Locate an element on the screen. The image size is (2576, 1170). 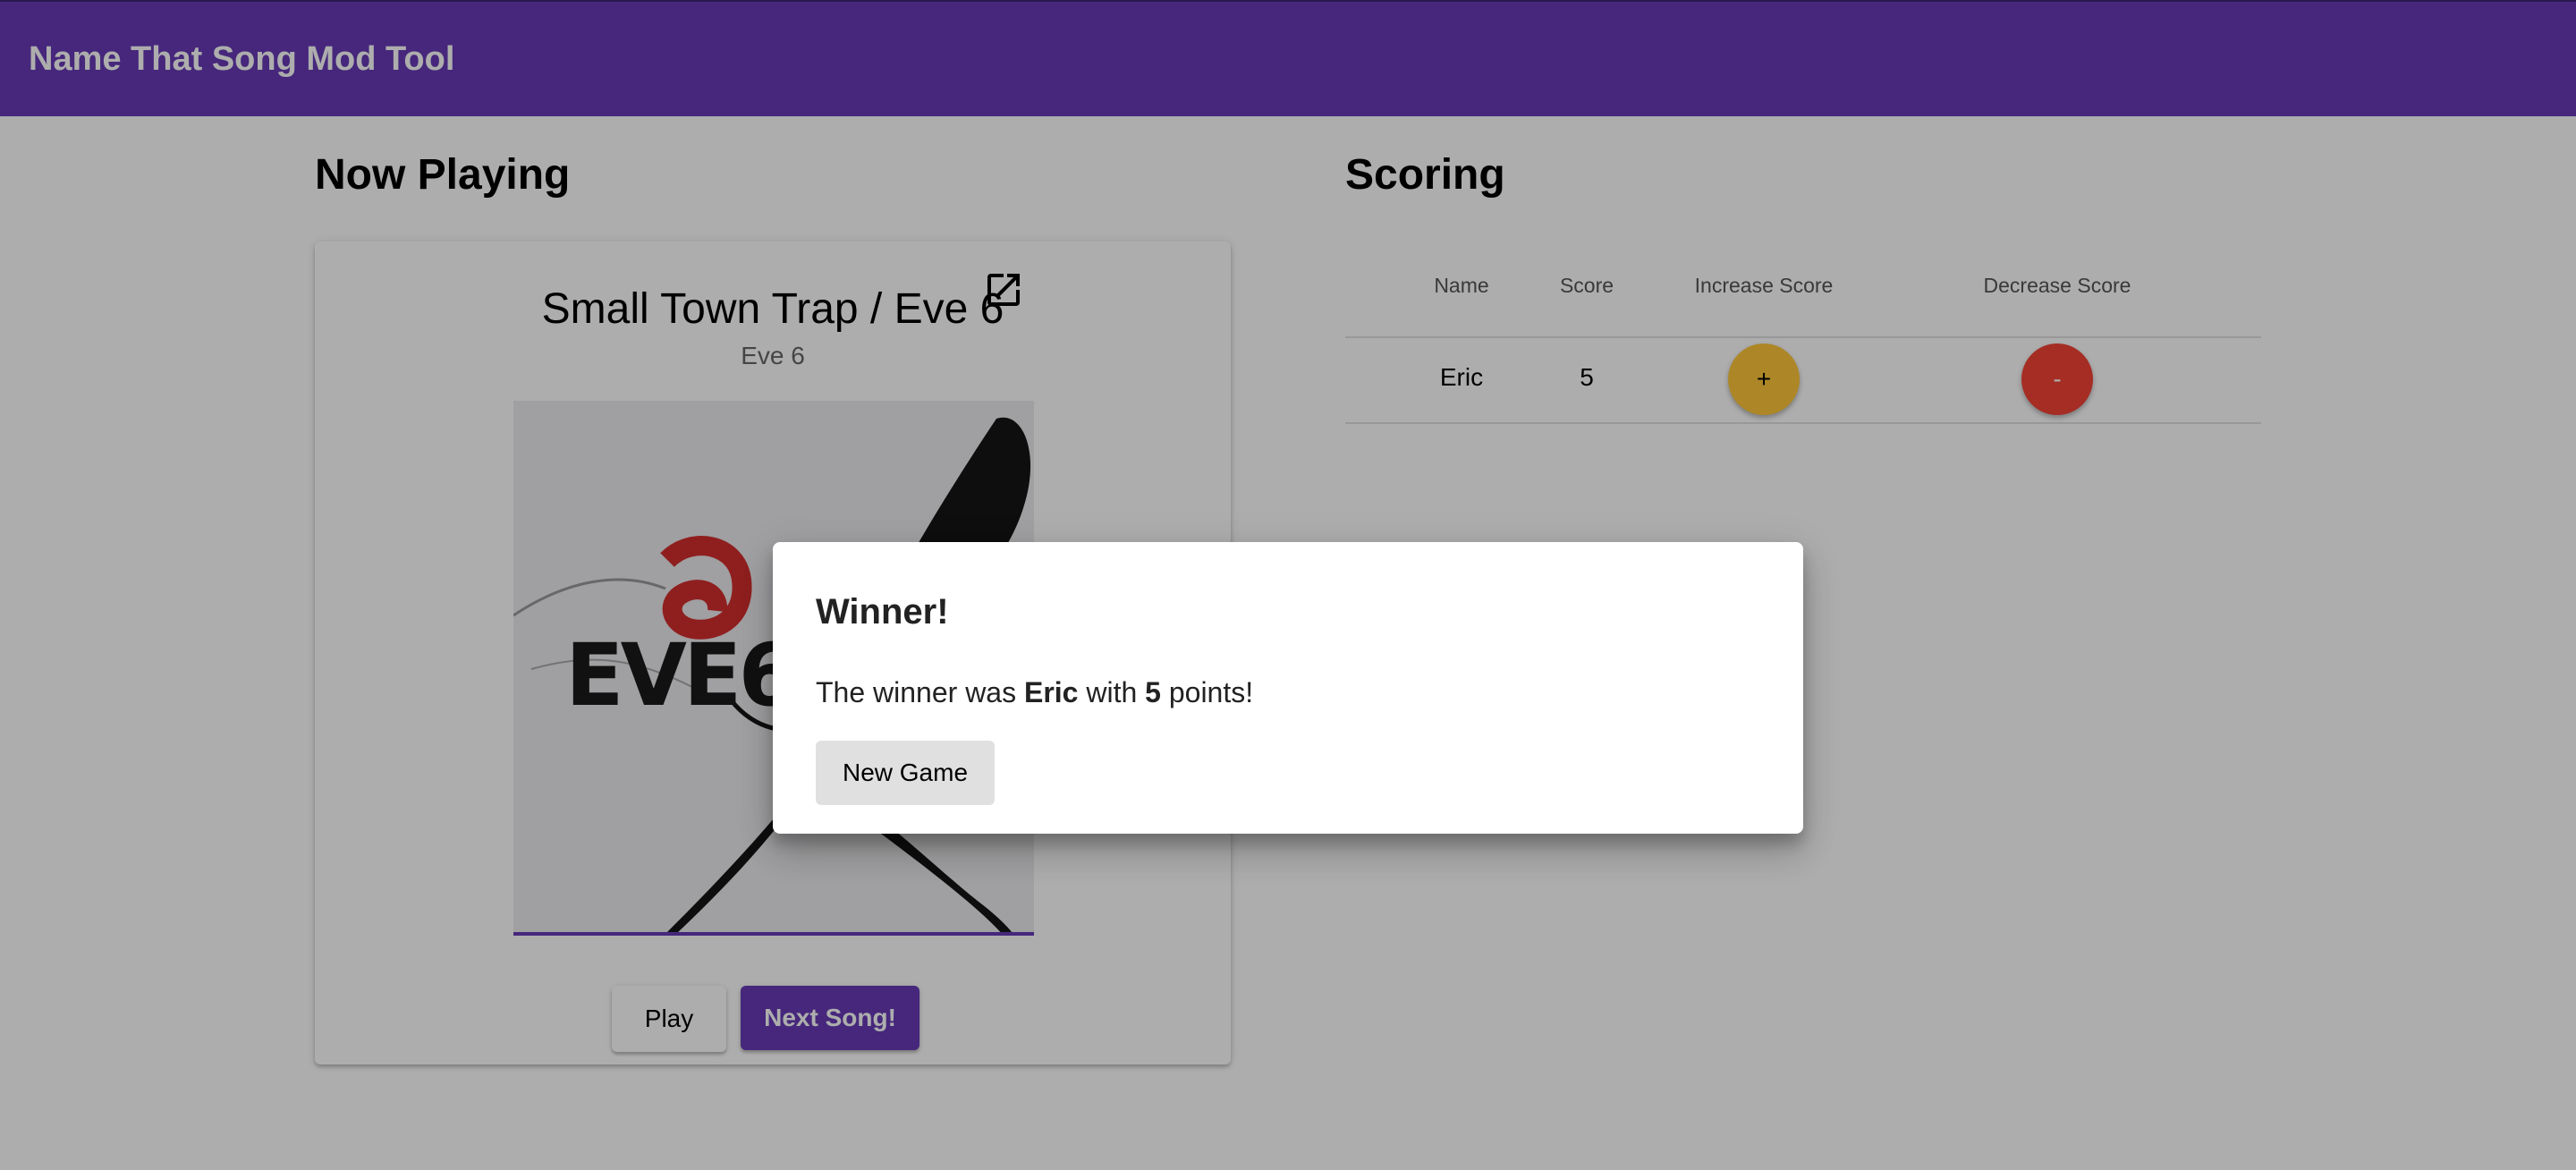
winner-points: 5 is located at coordinates (1153, 692).